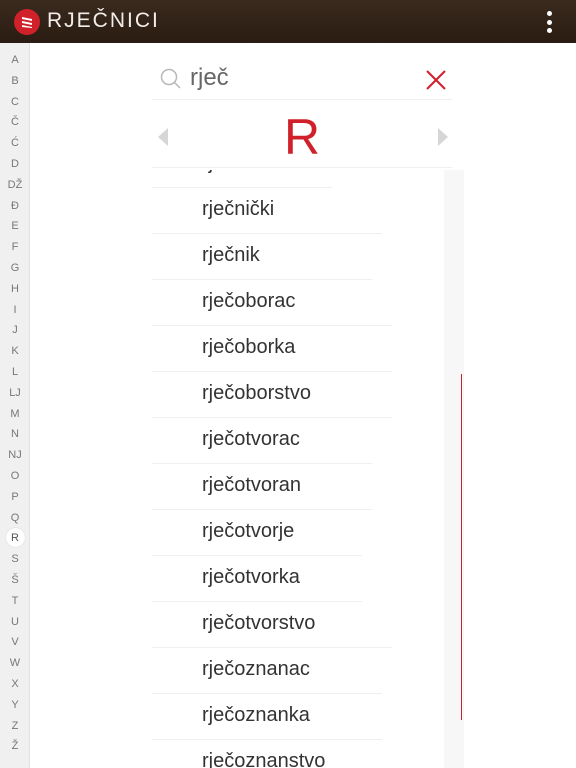 This screenshot has width=576, height=768. What do you see at coordinates (238, 209) in the screenshot?
I see `entry-word: rječnički` at bounding box center [238, 209].